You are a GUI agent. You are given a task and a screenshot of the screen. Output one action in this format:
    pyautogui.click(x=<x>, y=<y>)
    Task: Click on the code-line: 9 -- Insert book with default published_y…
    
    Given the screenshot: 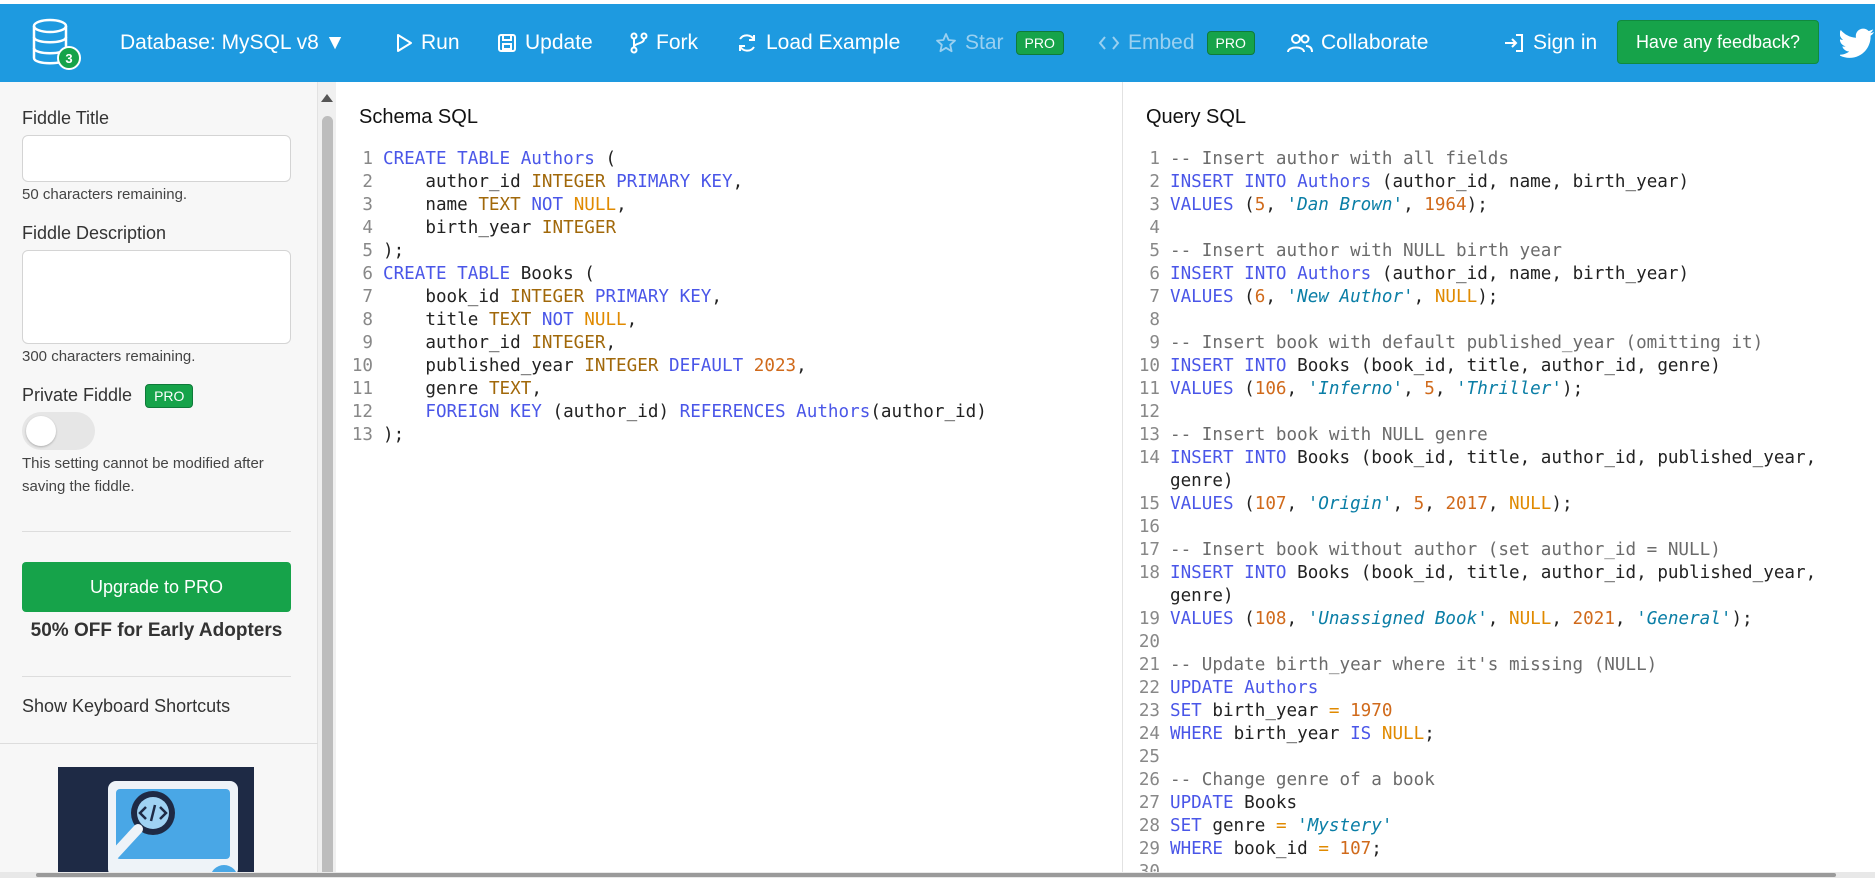 What is the action you would take?
    pyautogui.click(x=1470, y=343)
    